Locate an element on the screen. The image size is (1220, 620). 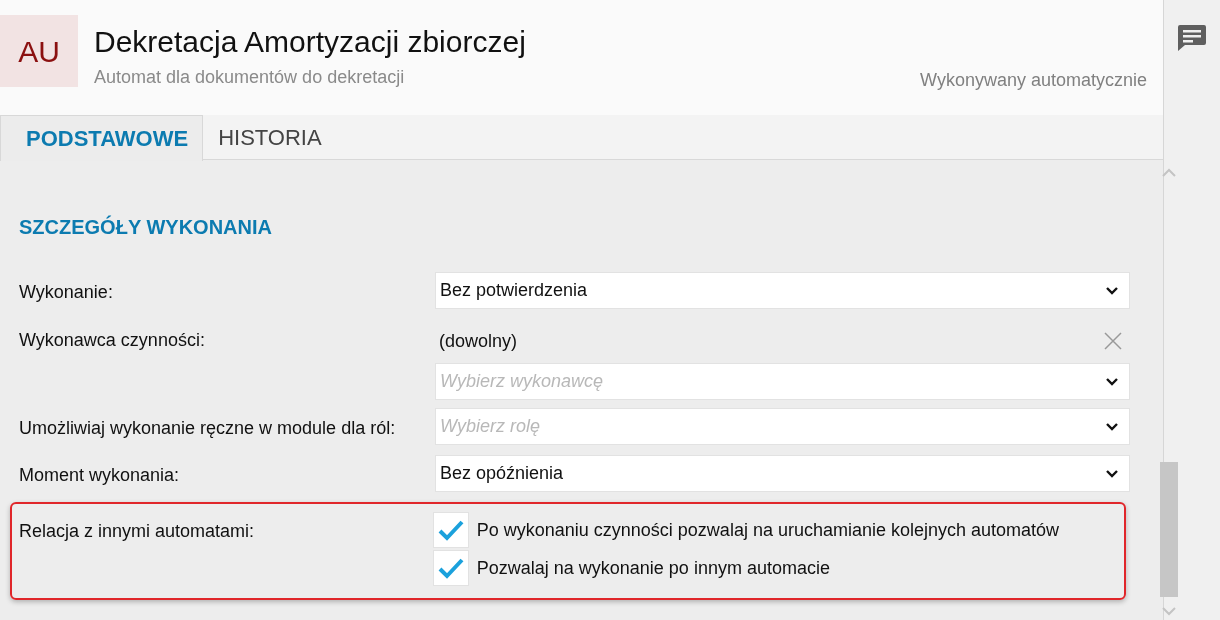
avatar: AU is located at coordinates (39, 51).